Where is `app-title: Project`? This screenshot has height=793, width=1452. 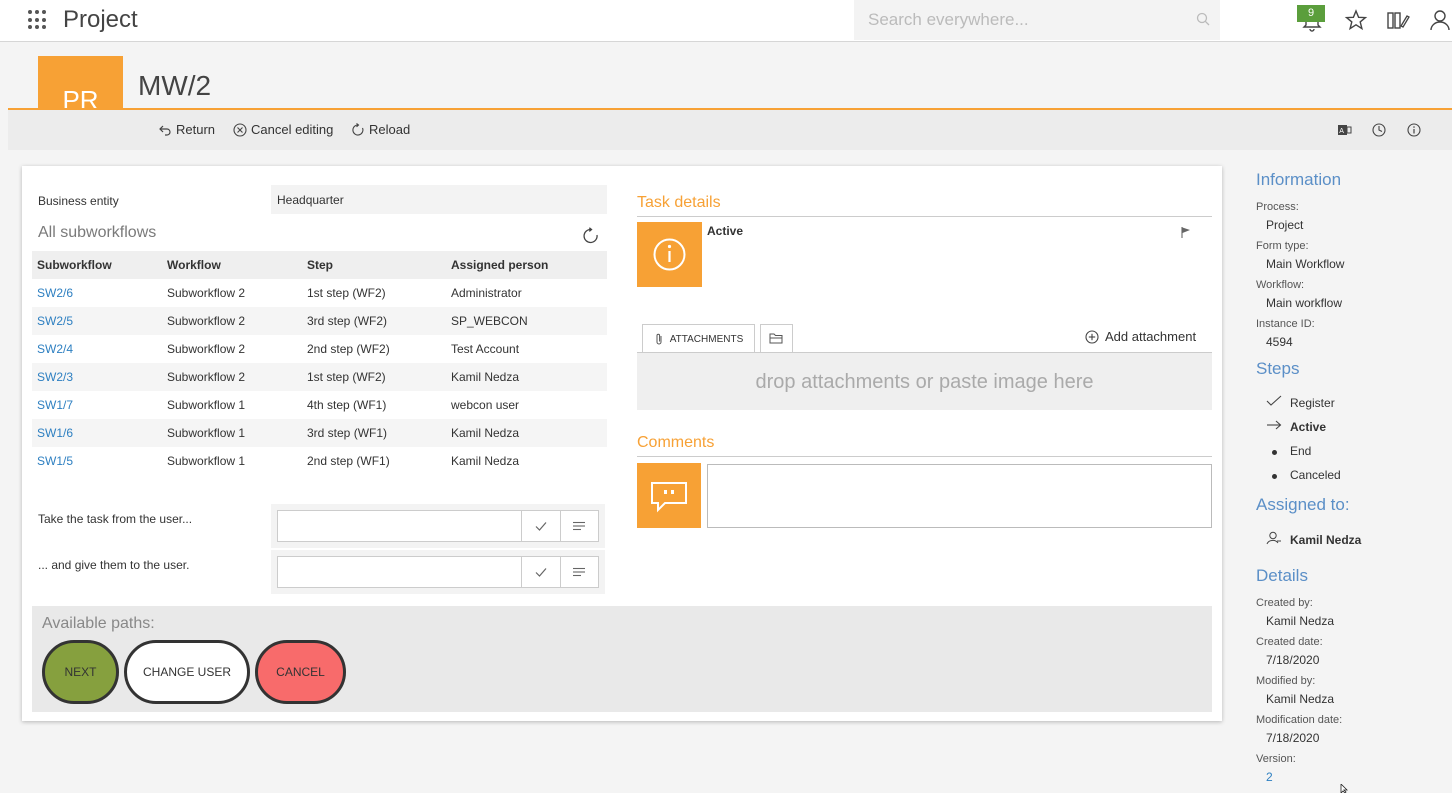
app-title: Project is located at coordinates (100, 20).